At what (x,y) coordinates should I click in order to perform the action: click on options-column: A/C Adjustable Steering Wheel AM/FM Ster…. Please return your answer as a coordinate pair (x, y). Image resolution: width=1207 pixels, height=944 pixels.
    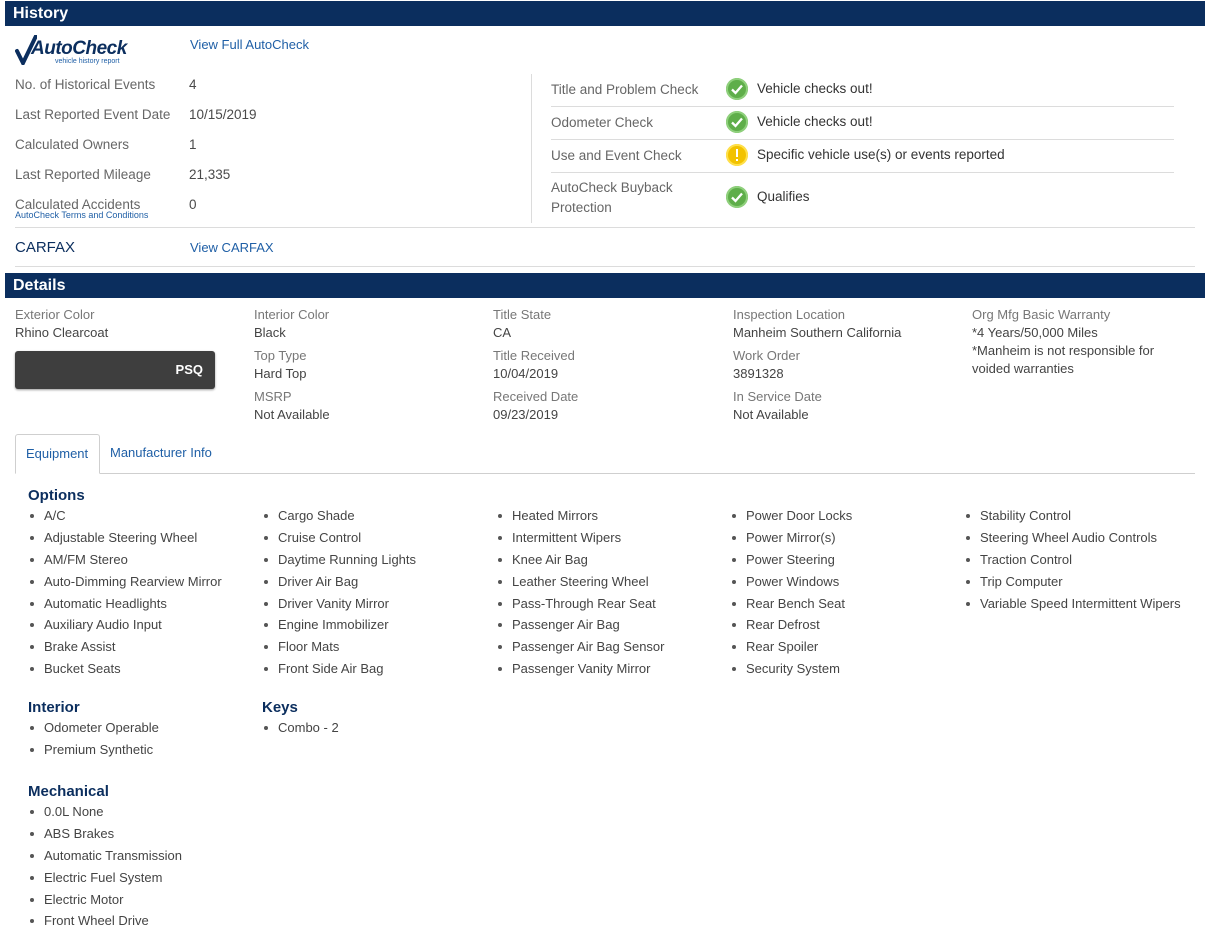
    Looking at the image, I should click on (125, 592).